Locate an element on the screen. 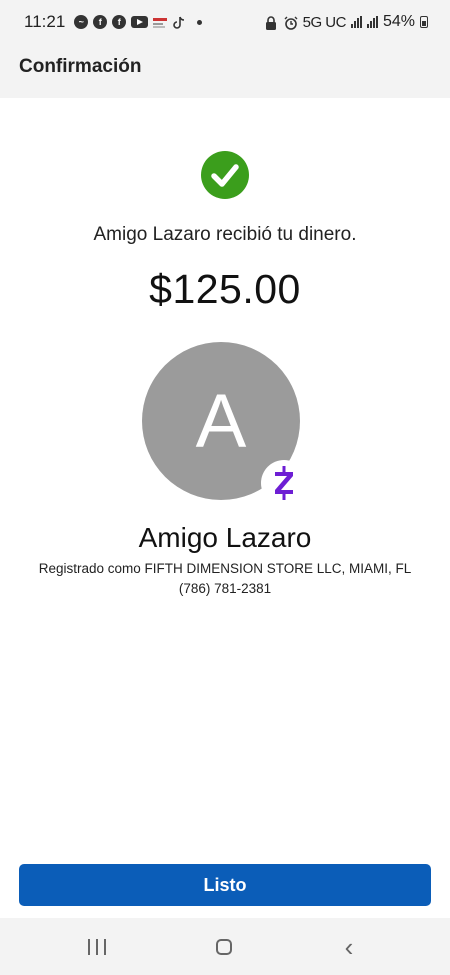  tiktok-icon is located at coordinates (179, 22).